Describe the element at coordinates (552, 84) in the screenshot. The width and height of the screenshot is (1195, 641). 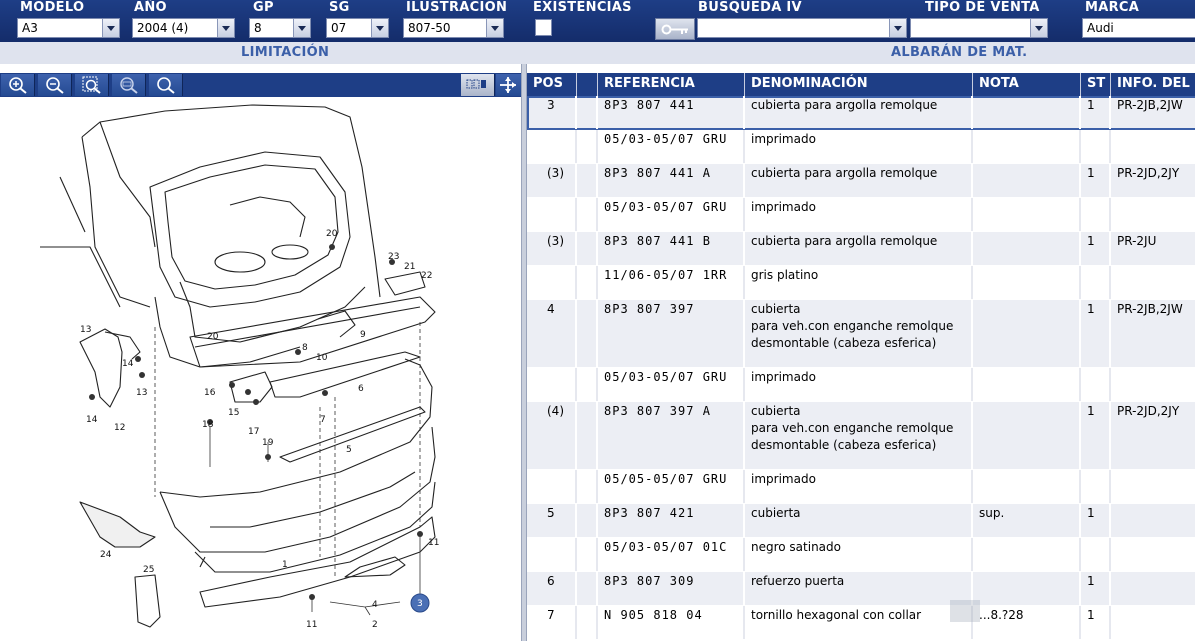
I see `column-pos: POS` at that location.